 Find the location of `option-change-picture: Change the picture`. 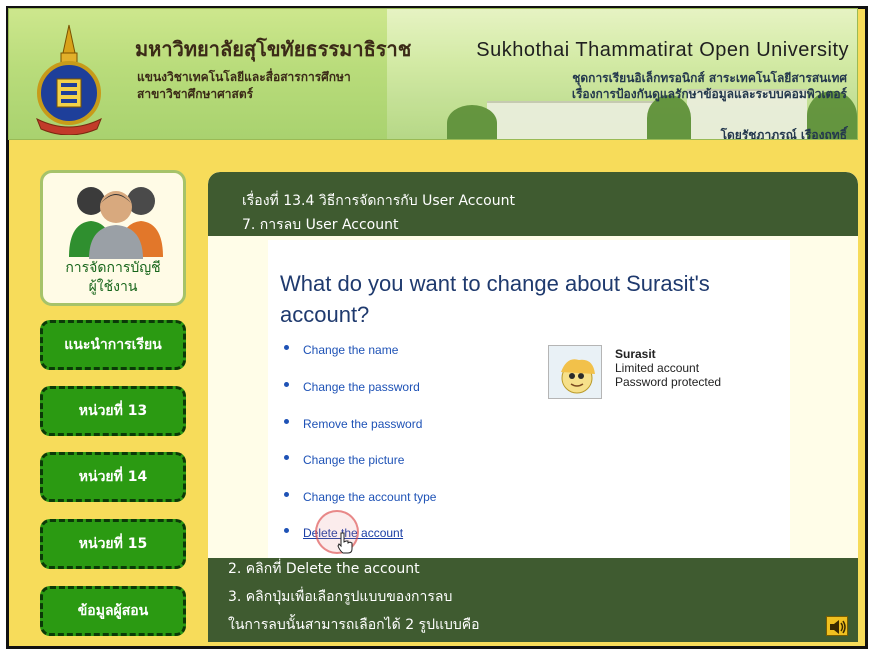

option-change-picture: Change the picture is located at coordinates (344, 460).